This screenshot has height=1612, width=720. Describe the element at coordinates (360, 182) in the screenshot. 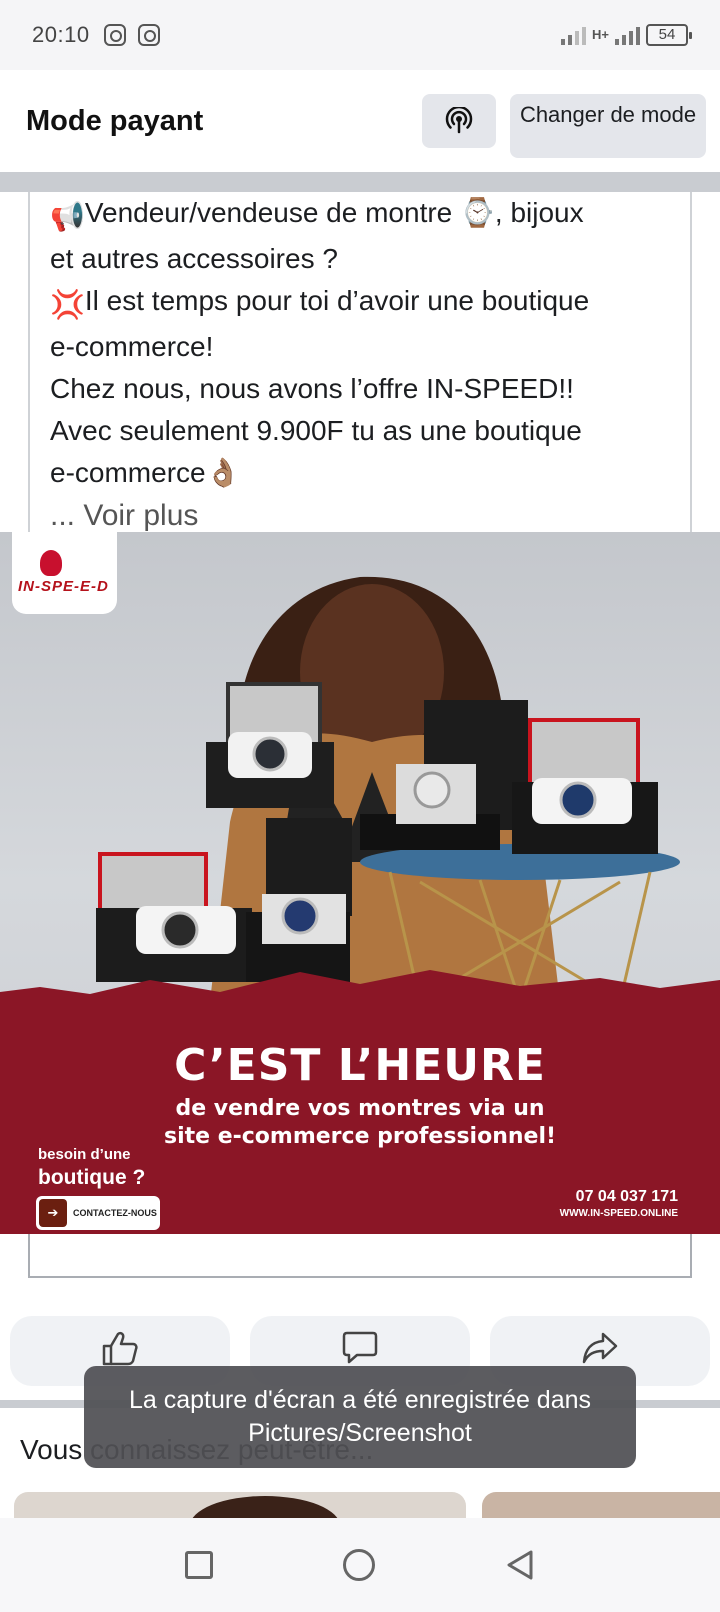

I see `divider` at that location.